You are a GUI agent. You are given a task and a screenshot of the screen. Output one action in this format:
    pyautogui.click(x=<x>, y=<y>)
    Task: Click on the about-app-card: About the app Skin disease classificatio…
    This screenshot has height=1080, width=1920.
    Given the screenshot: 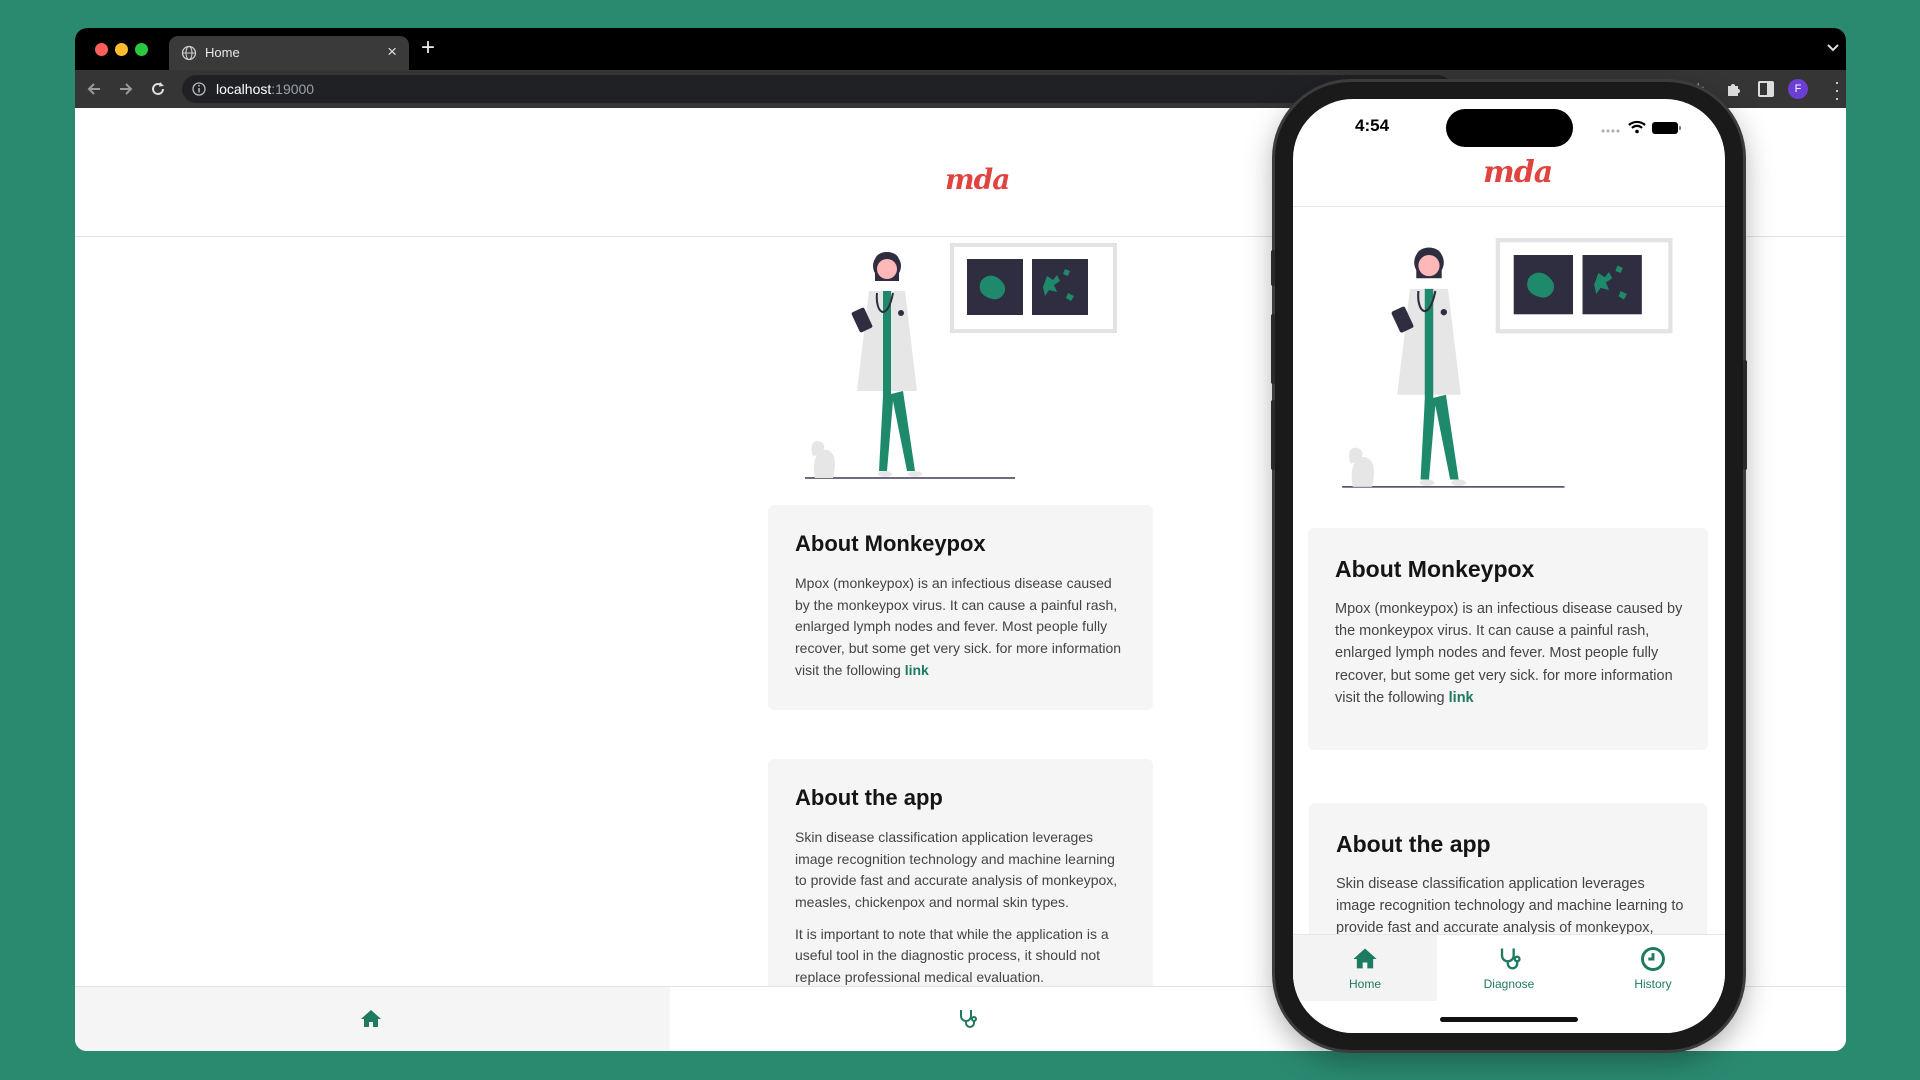 What is the action you would take?
    pyautogui.click(x=960, y=879)
    